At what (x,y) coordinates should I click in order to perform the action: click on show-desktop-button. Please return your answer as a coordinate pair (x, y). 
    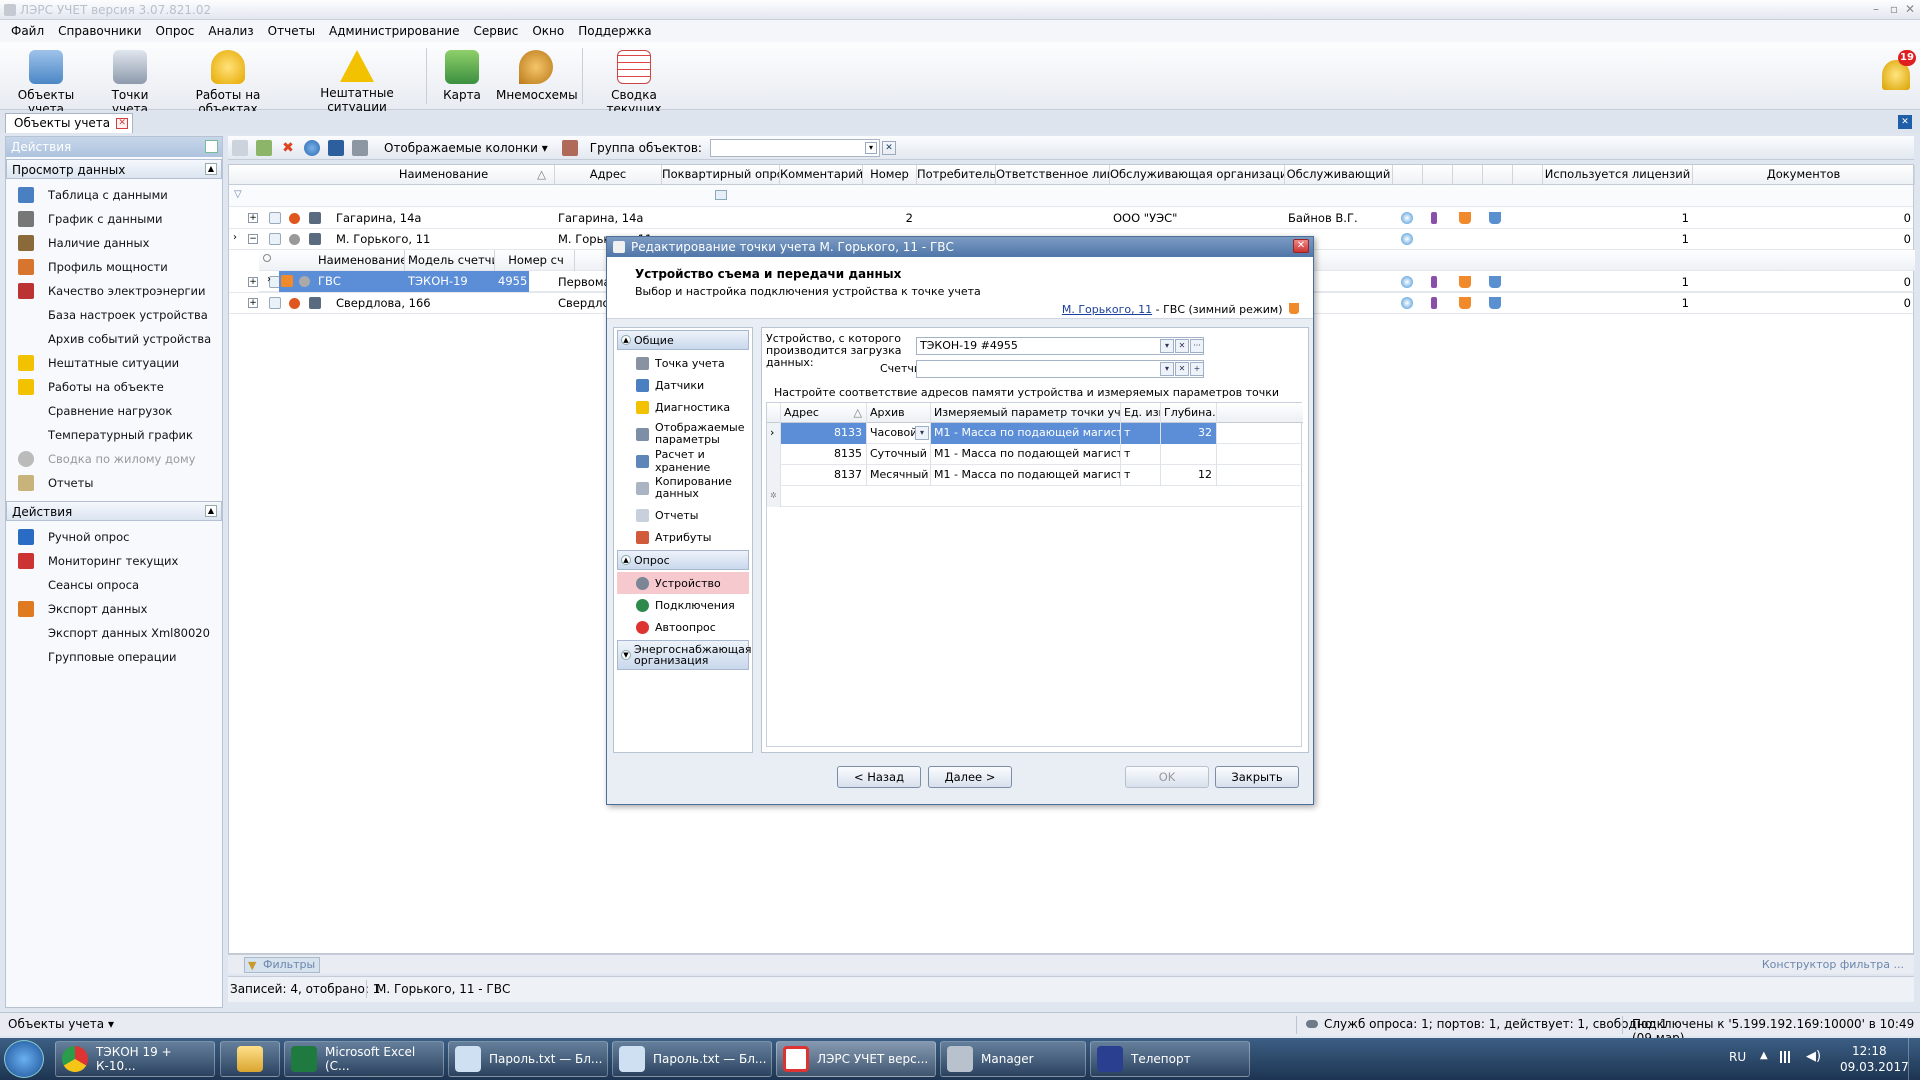
    Looking at the image, I should click on (1914, 1059).